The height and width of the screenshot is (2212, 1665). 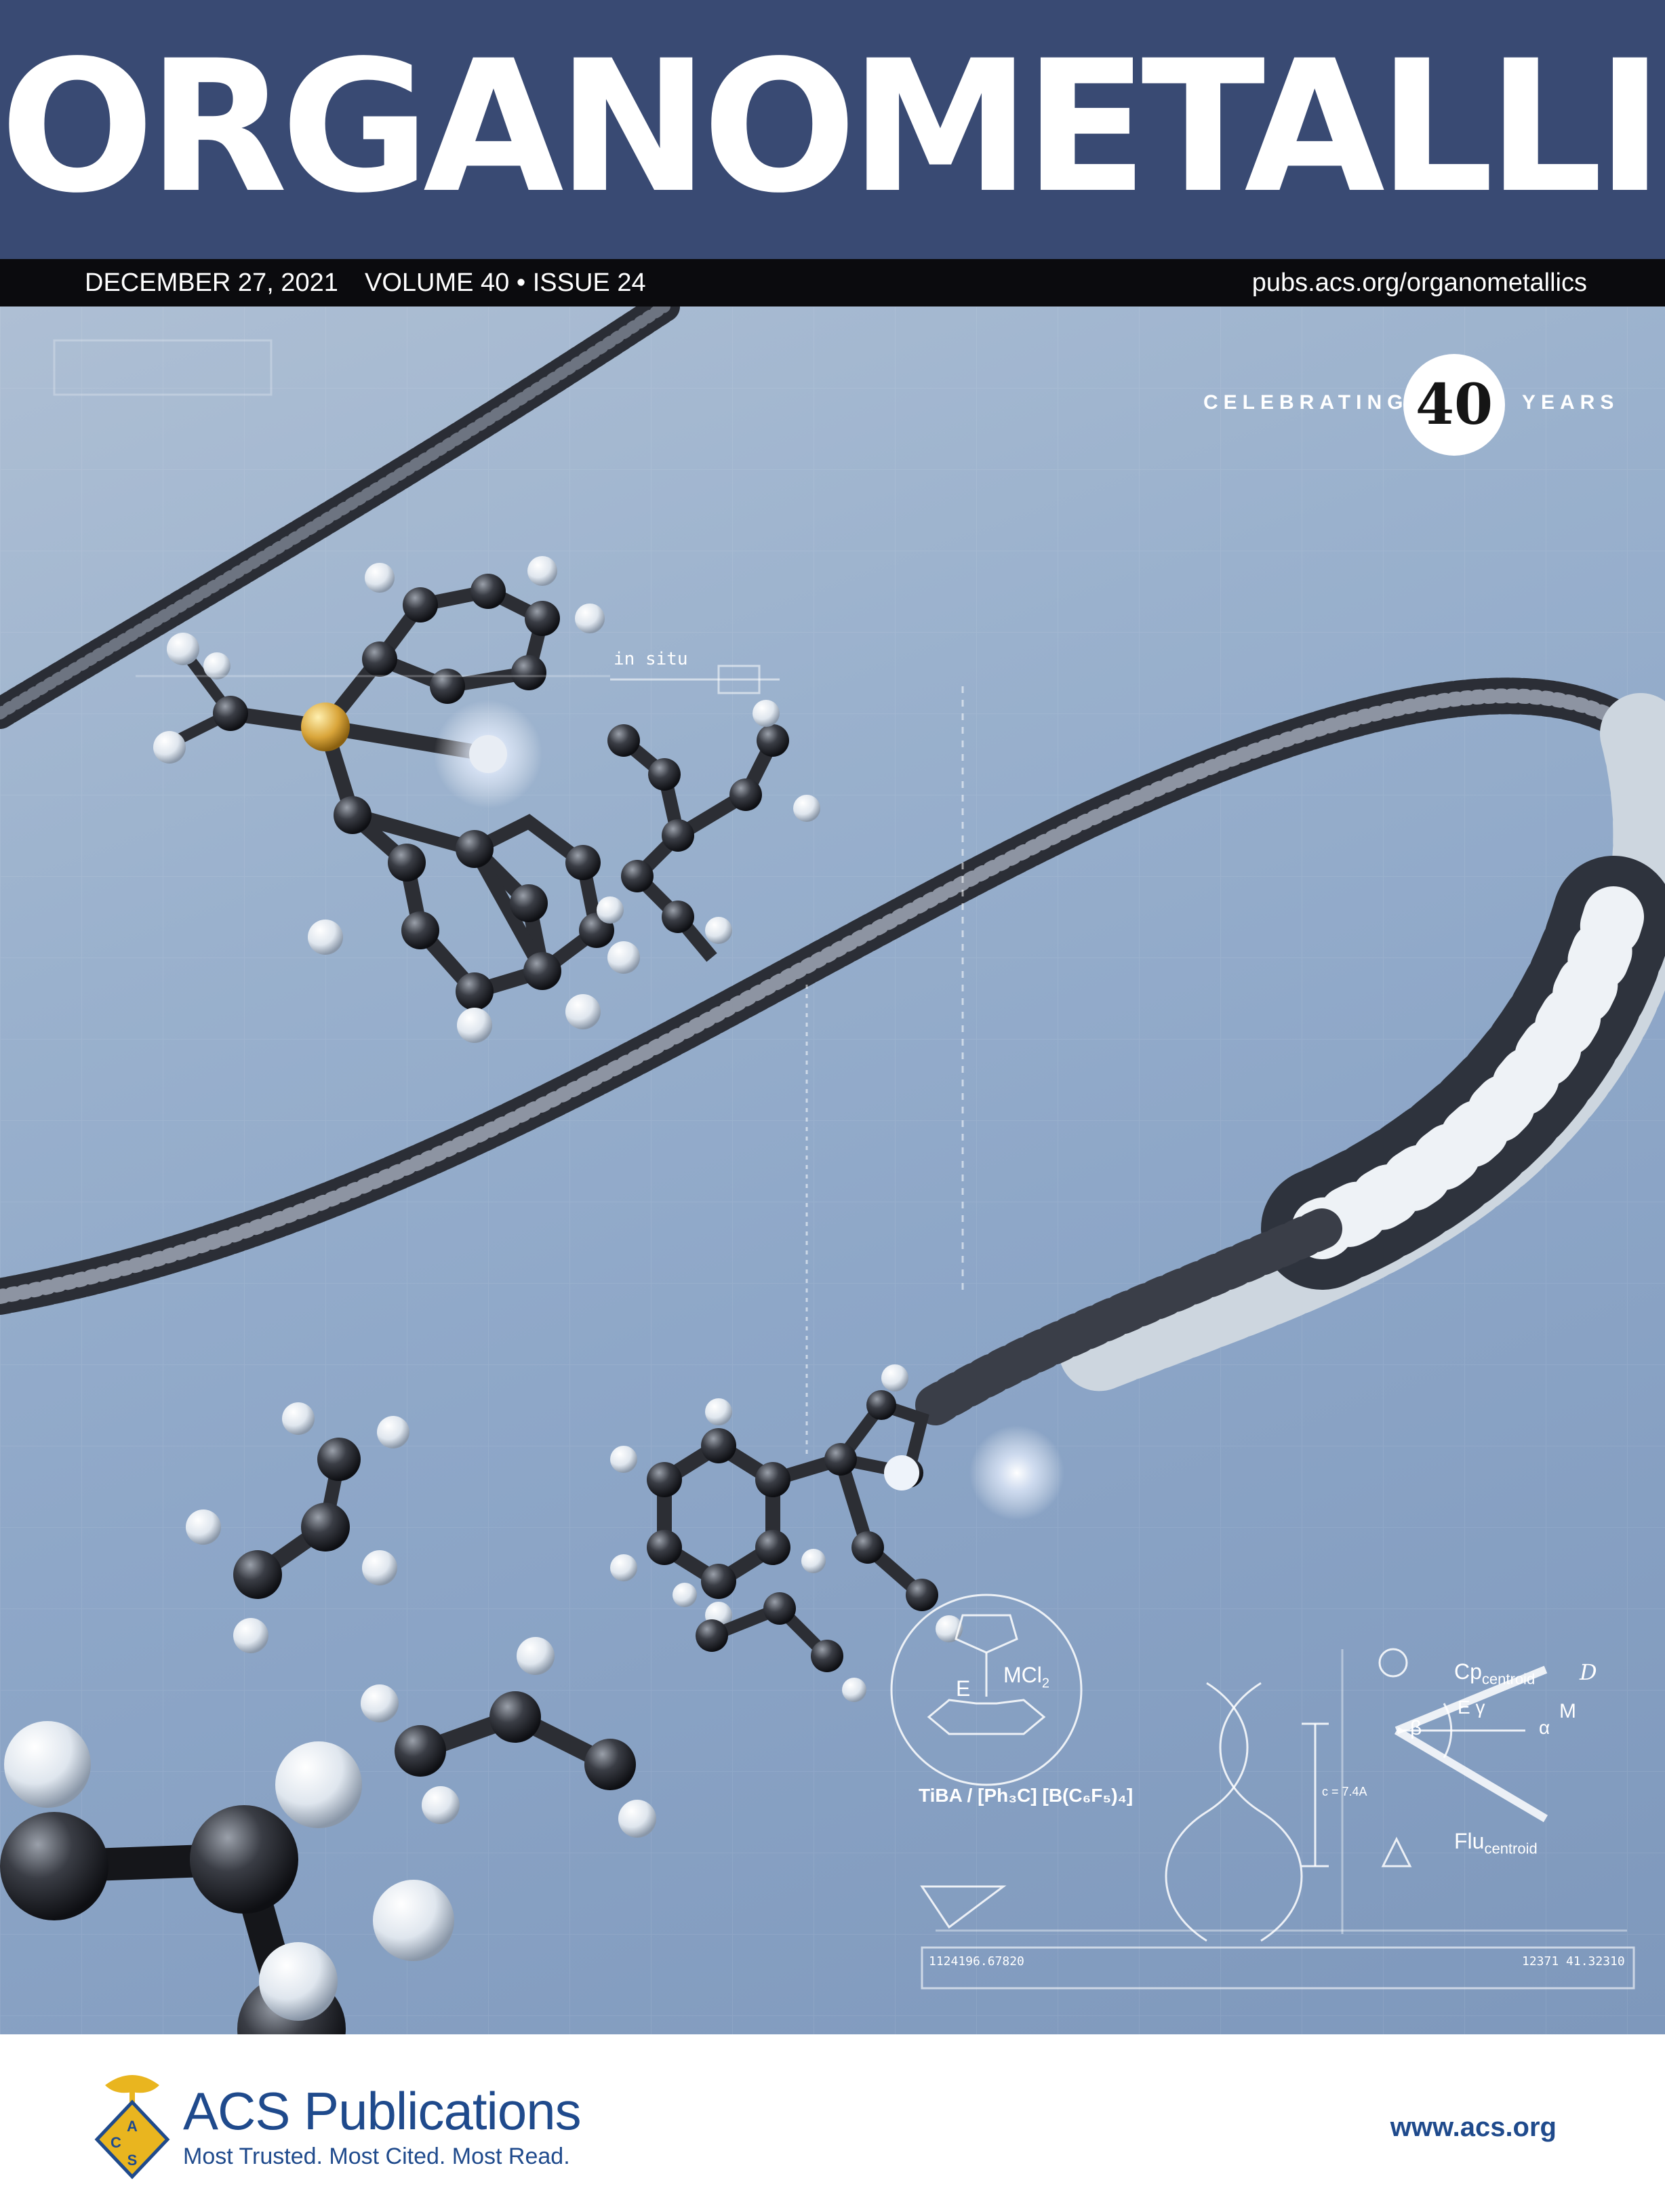 I want to click on cp-centroid-label: Cpcentroid, so click(x=1494, y=1674).